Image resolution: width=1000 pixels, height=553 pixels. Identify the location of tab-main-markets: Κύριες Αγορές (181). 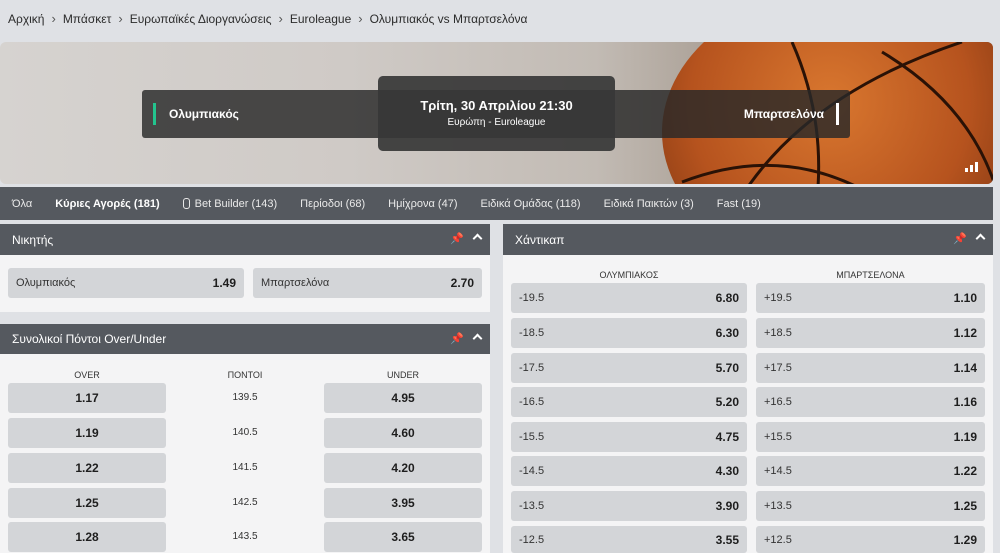
(107, 204).